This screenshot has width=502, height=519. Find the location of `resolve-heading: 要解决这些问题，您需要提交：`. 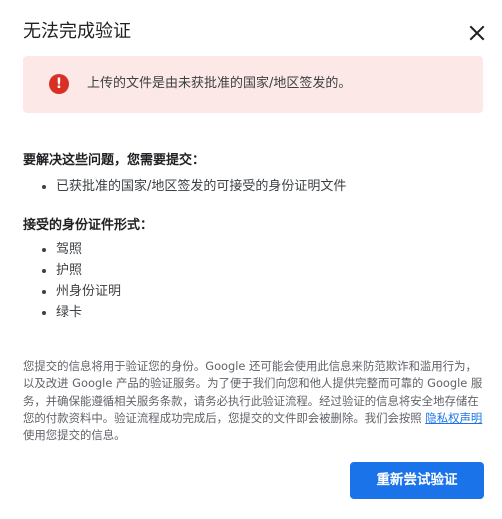

resolve-heading: 要解决这些问题，您需要提交： is located at coordinates (114, 160).